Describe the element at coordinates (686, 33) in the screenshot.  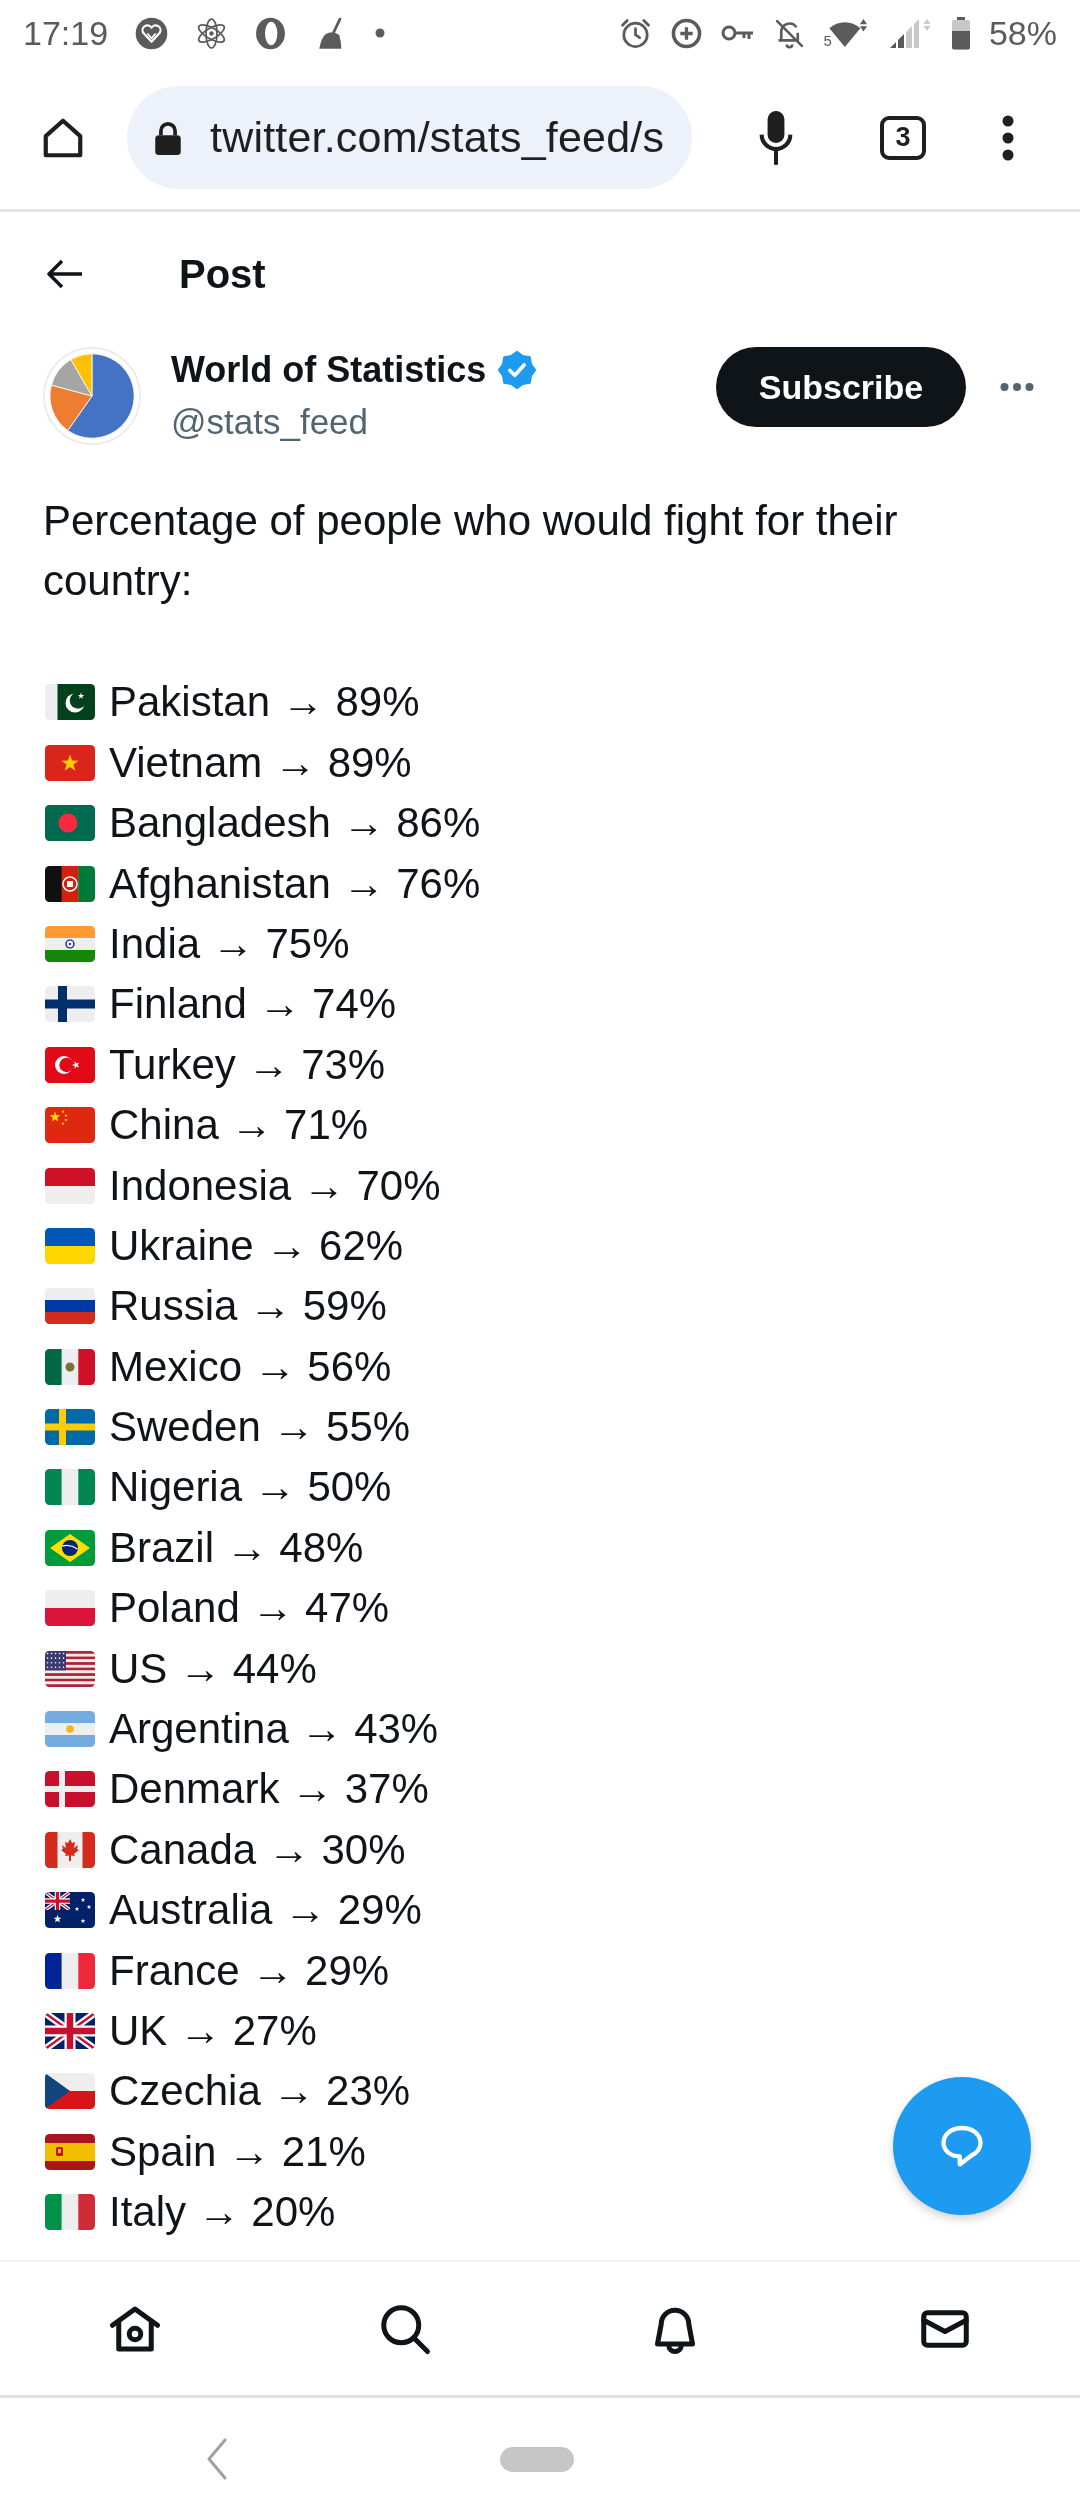
I see `plus-circle-icon` at that location.